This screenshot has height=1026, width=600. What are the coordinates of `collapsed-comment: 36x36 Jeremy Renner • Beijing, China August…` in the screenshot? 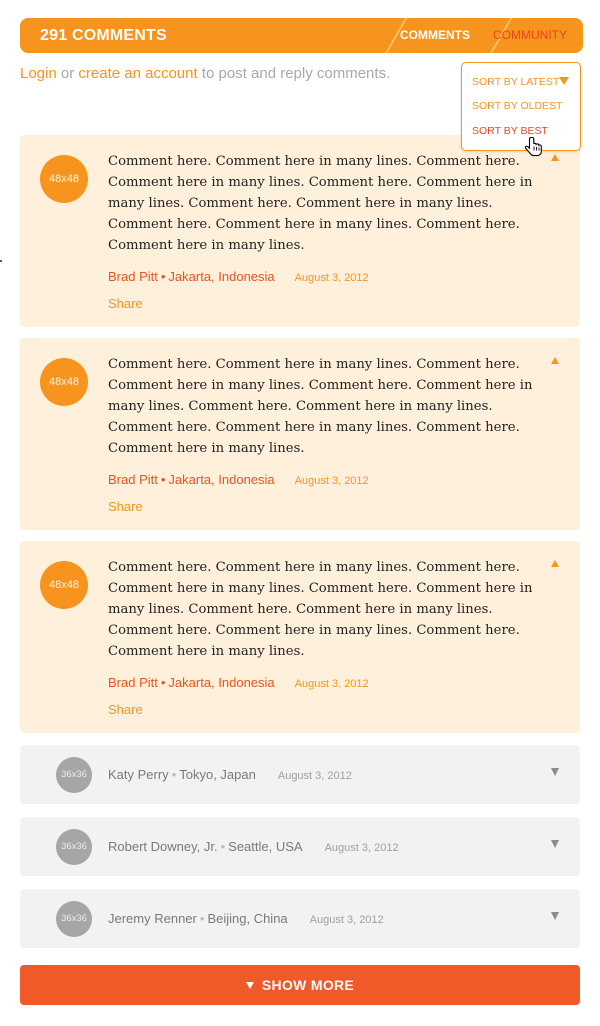 It's located at (300, 918).